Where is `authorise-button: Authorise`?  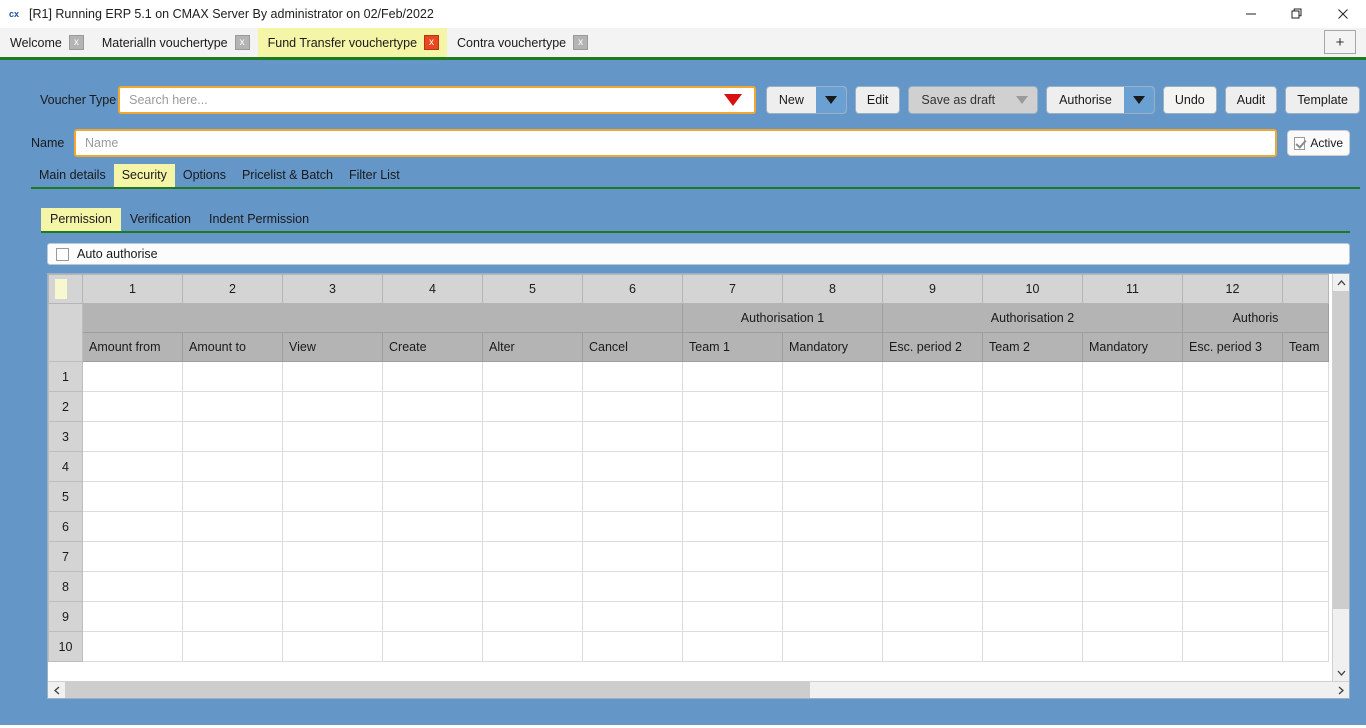 authorise-button: Authorise is located at coordinates (1100, 100).